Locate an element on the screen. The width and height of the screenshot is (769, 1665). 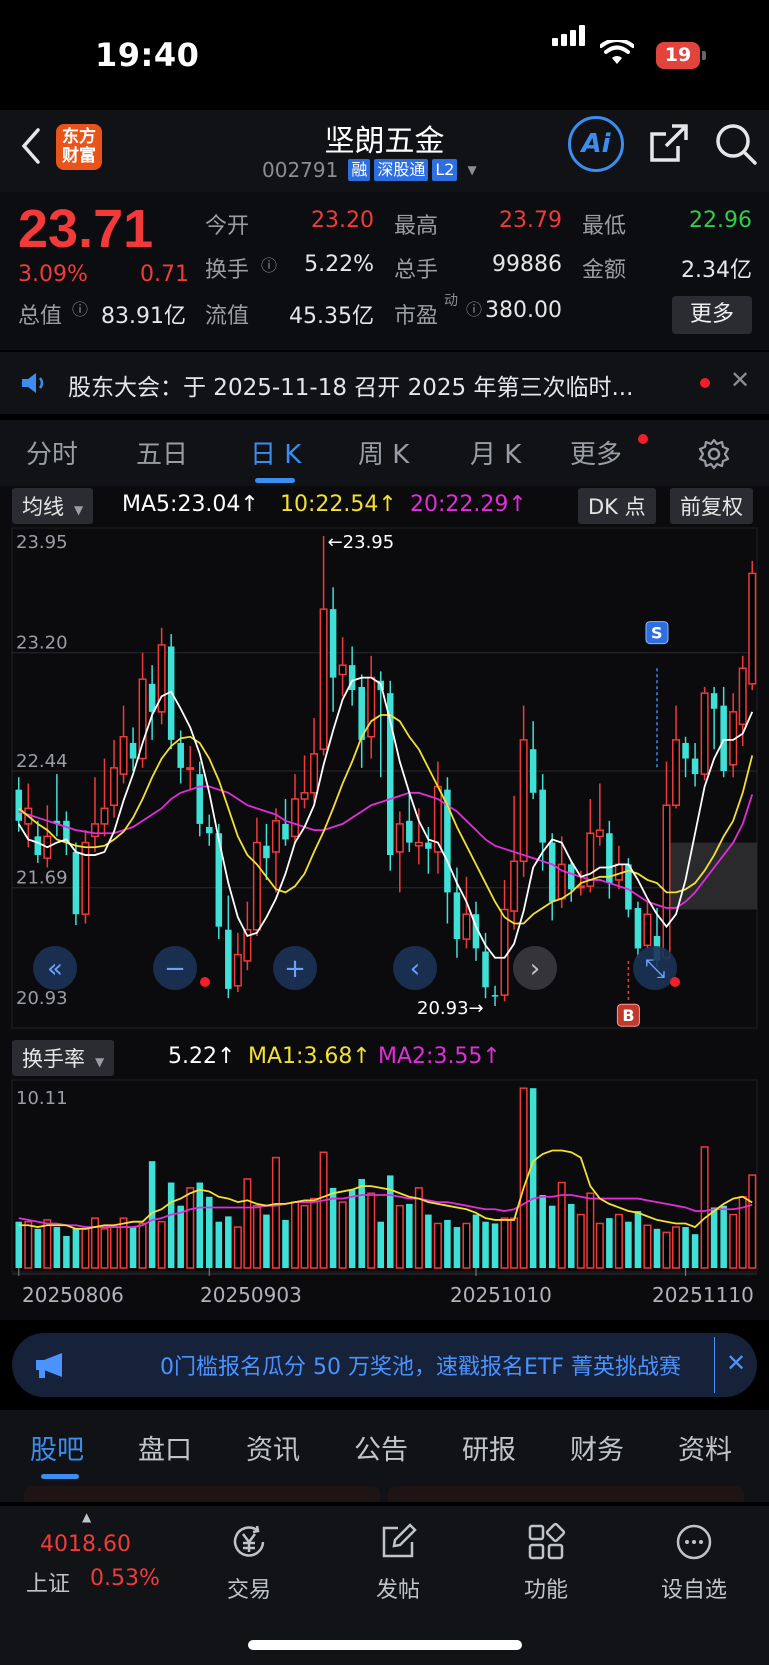
promo-text: 0门槛报名瓜分 50 万奖池，速戳报名ETF 菁英挑战赛 is located at coordinates (420, 1367).